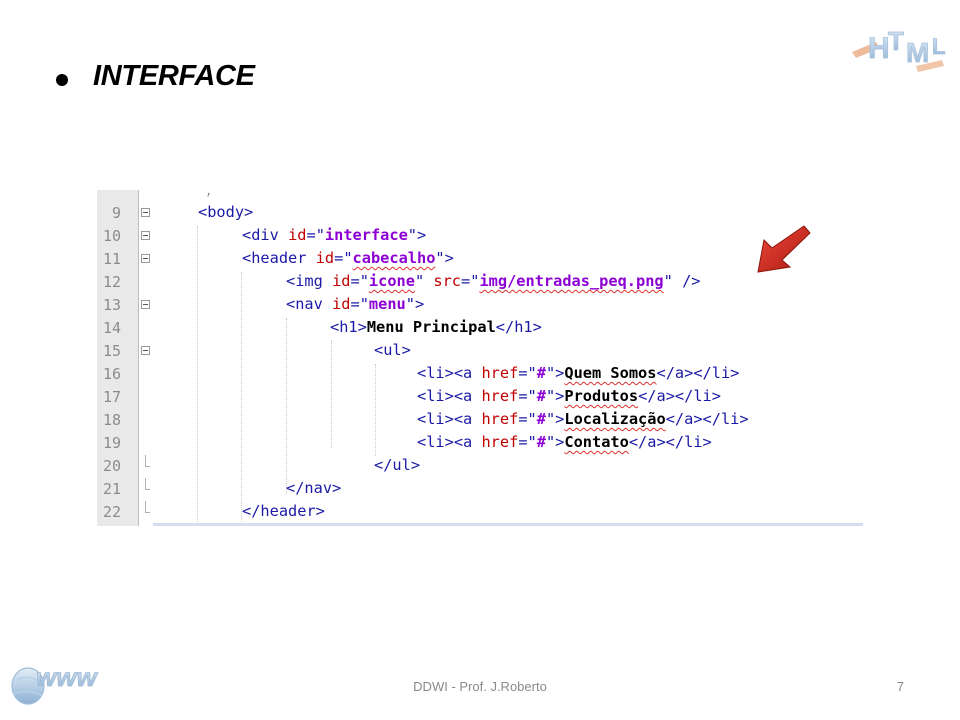  Describe the element at coordinates (411, 396) in the screenshot. I see `code-line: 17 <li><a href="#">Produtos</a></li>` at that location.